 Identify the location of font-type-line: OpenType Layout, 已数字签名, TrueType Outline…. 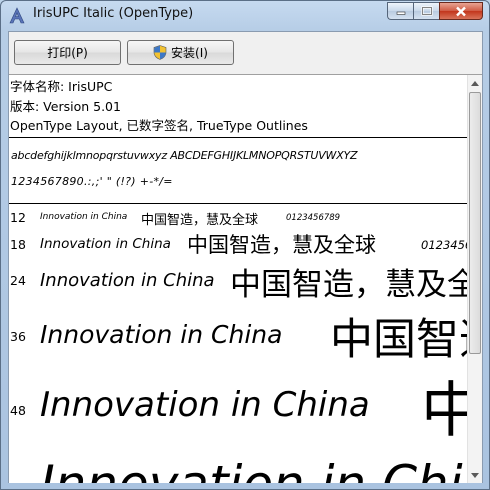
(159, 125).